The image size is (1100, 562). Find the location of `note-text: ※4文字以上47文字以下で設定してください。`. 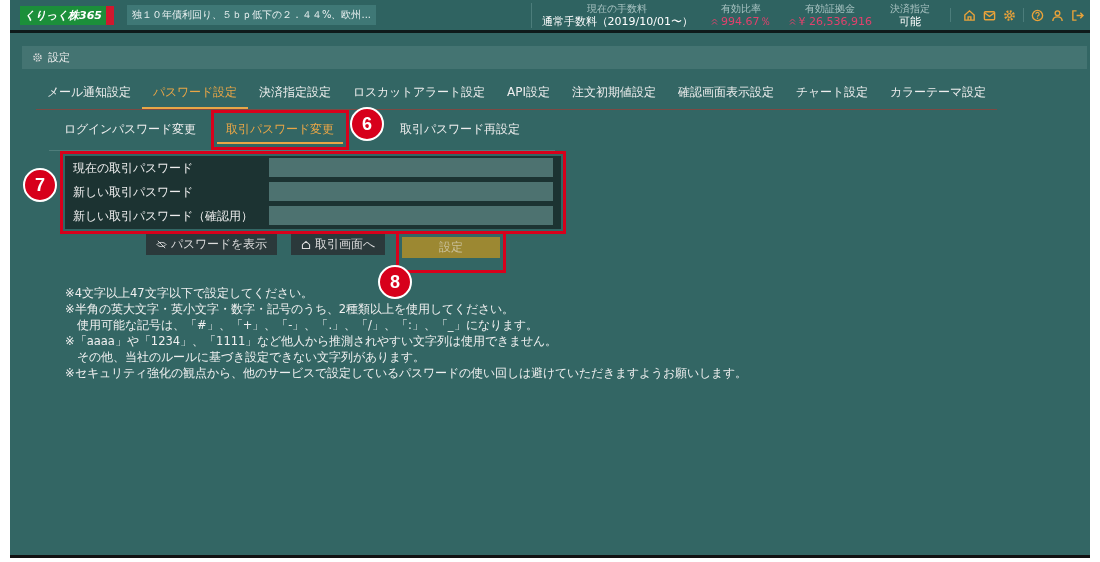

note-text: ※4文字以上47文字以下で設定してください。 is located at coordinates (189, 293).